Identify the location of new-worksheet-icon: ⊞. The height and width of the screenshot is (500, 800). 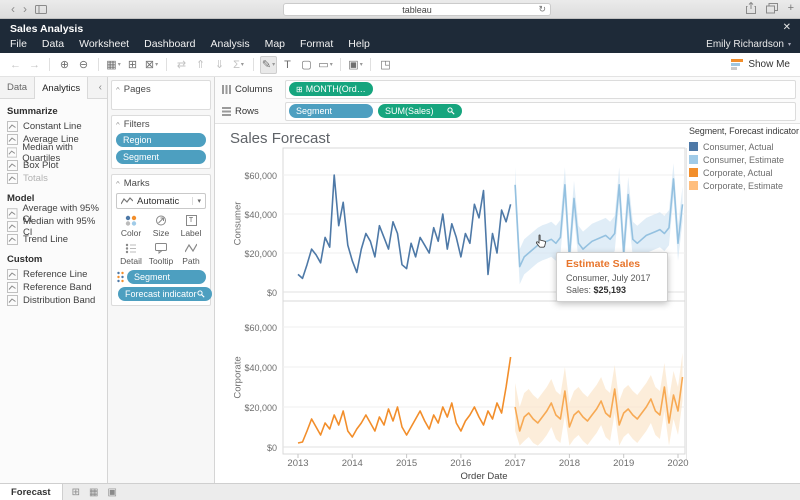
(76, 492).